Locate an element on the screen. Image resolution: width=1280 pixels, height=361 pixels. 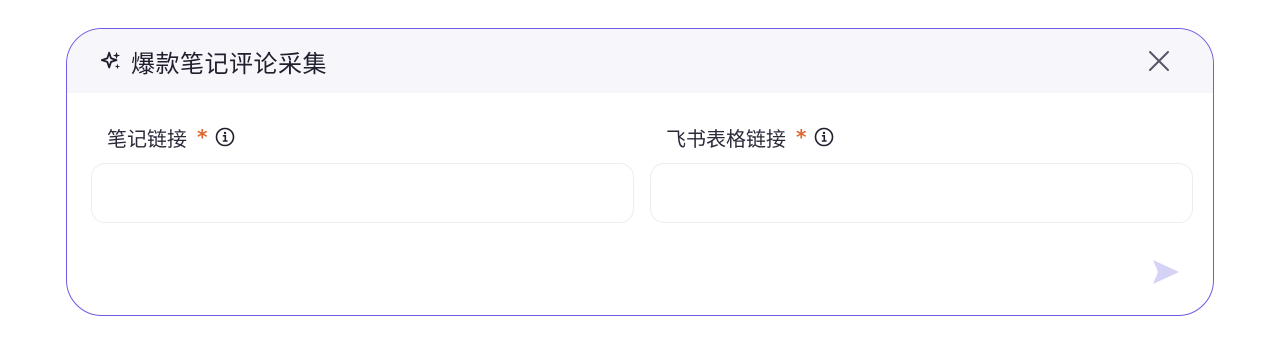
feishu-sheet-label-row: 飞书表格链接 * is located at coordinates (921, 137).